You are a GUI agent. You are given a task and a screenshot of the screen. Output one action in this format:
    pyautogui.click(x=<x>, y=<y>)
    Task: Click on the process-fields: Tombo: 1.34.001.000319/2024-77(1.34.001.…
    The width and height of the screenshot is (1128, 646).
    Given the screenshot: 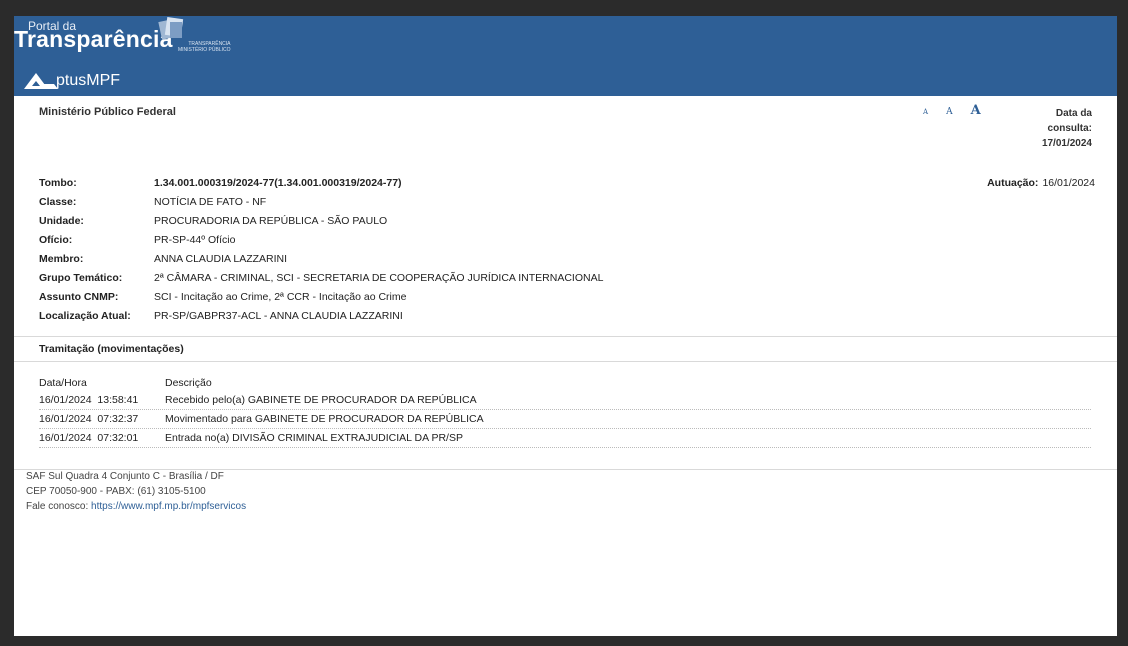 What is the action you would take?
    pyautogui.click(x=321, y=249)
    